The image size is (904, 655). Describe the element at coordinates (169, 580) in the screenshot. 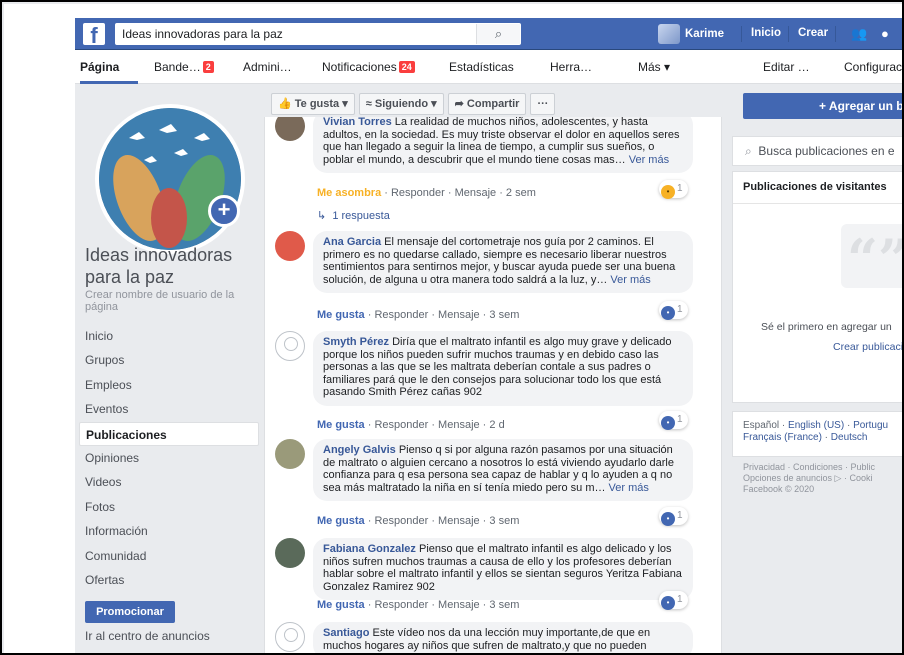

I see `left-nav-item-offers: Ofertas` at that location.